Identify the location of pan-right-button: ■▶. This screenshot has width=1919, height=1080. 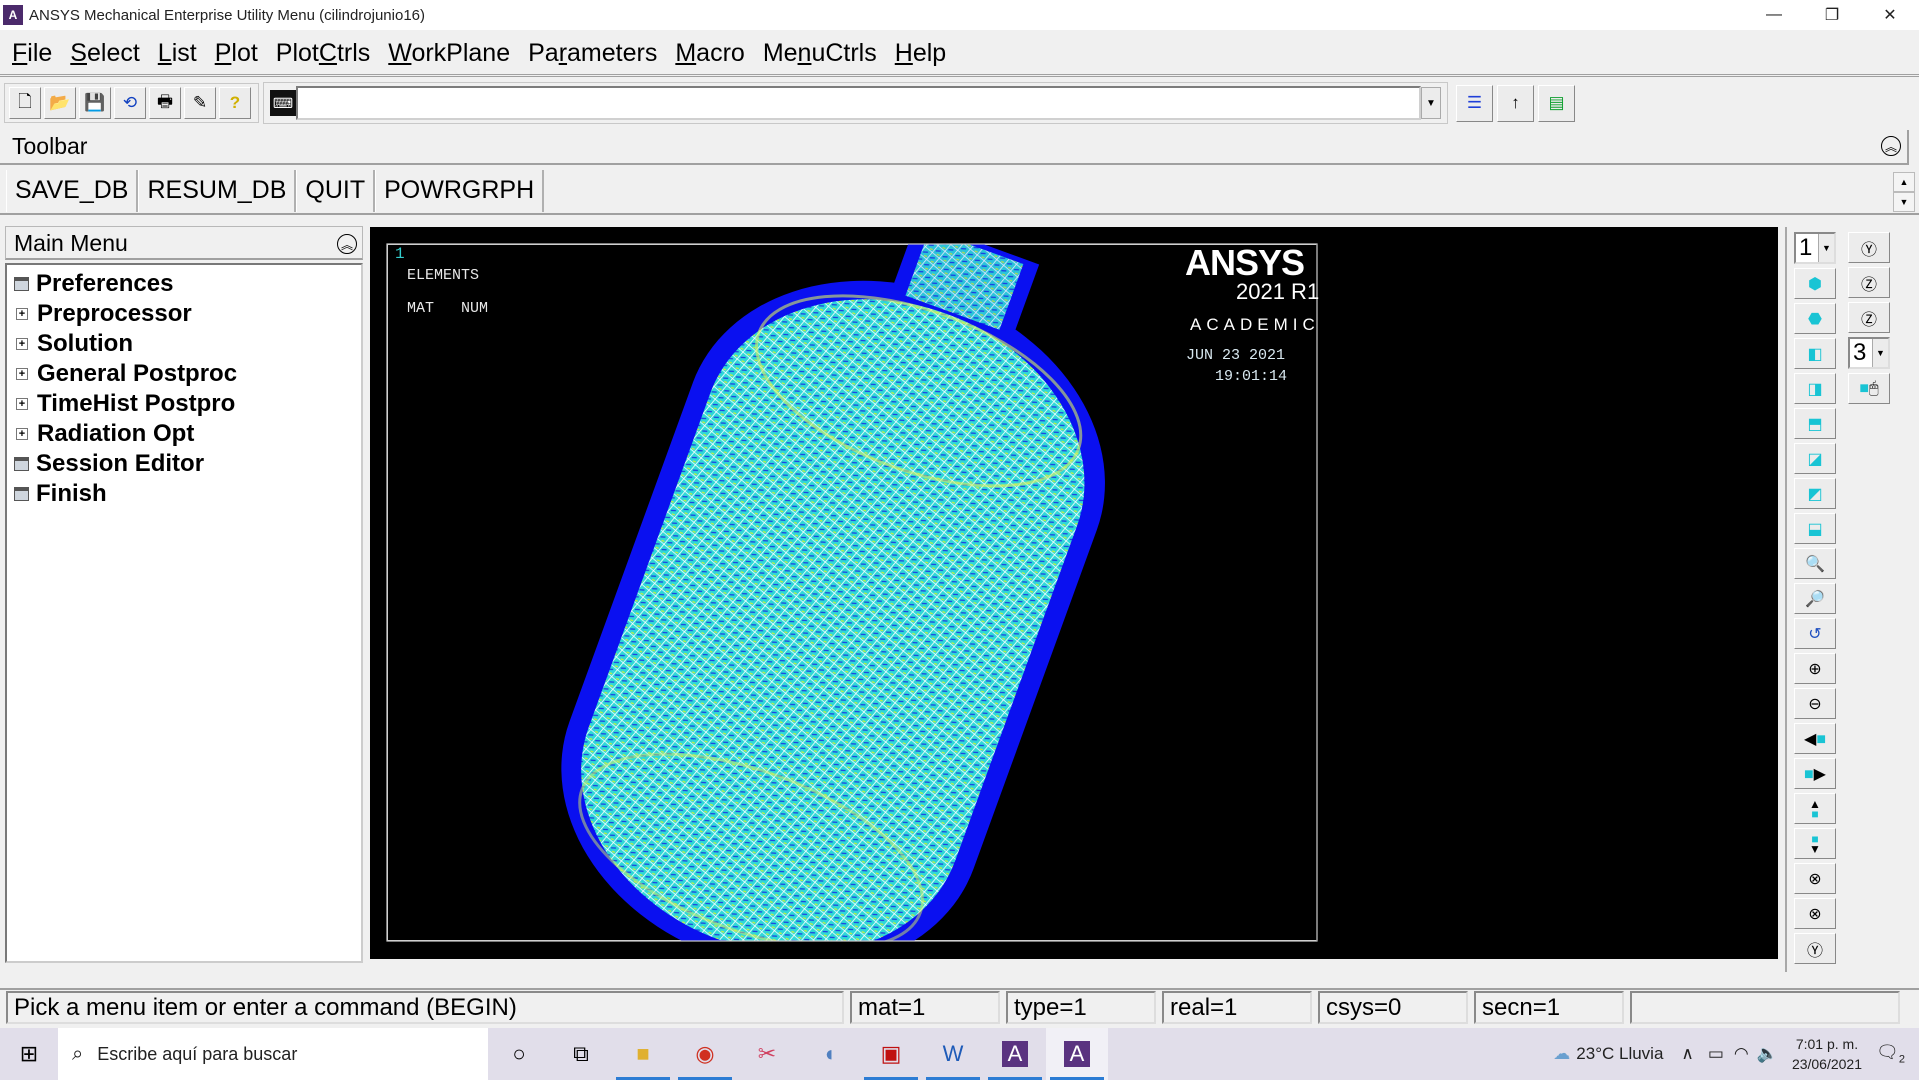
(1815, 773).